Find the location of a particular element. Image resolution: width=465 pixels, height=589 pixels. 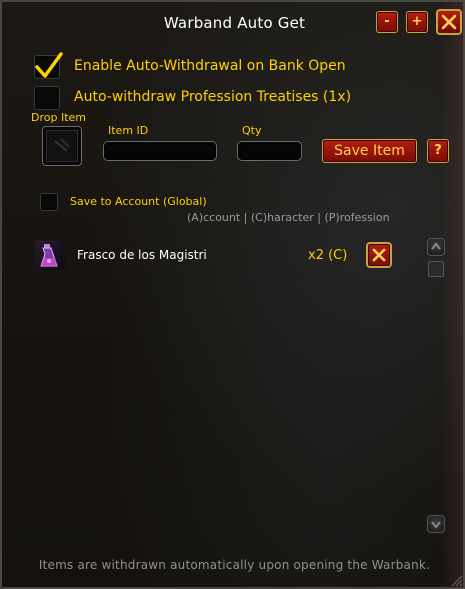

remove-item-button is located at coordinates (379, 255).